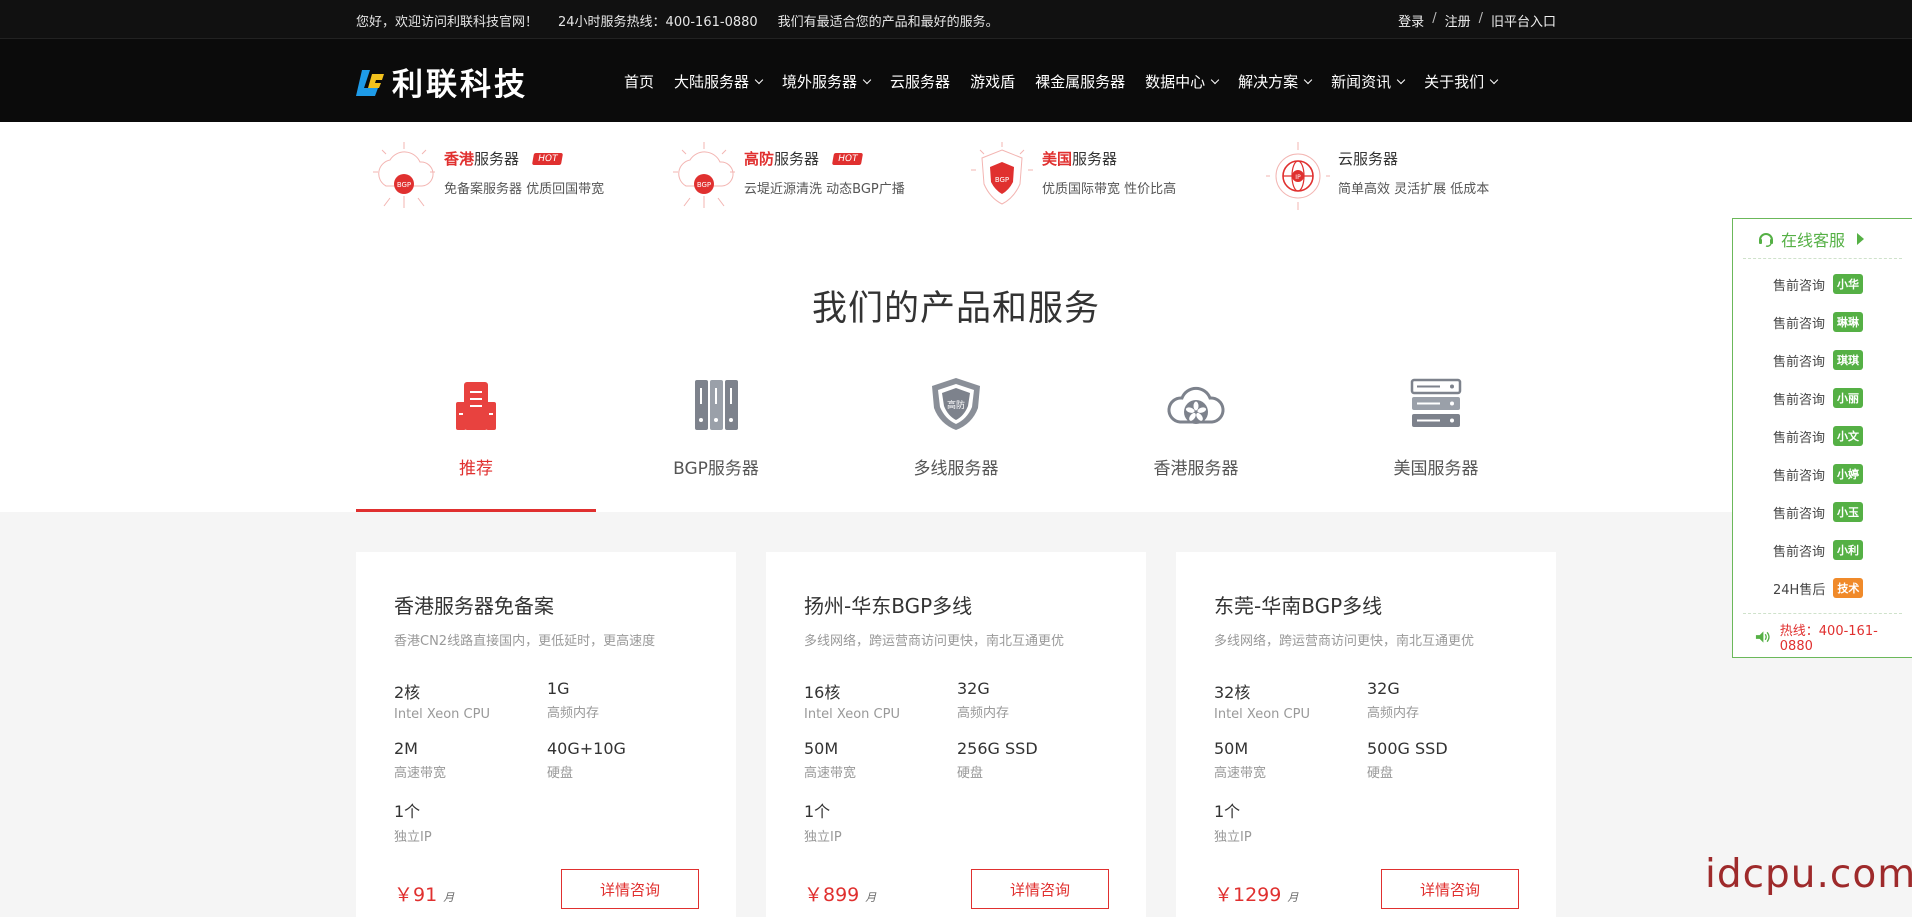 This screenshot has height=917, width=1912. Describe the element at coordinates (822, 692) in the screenshot. I see `spec-value: 16核` at that location.